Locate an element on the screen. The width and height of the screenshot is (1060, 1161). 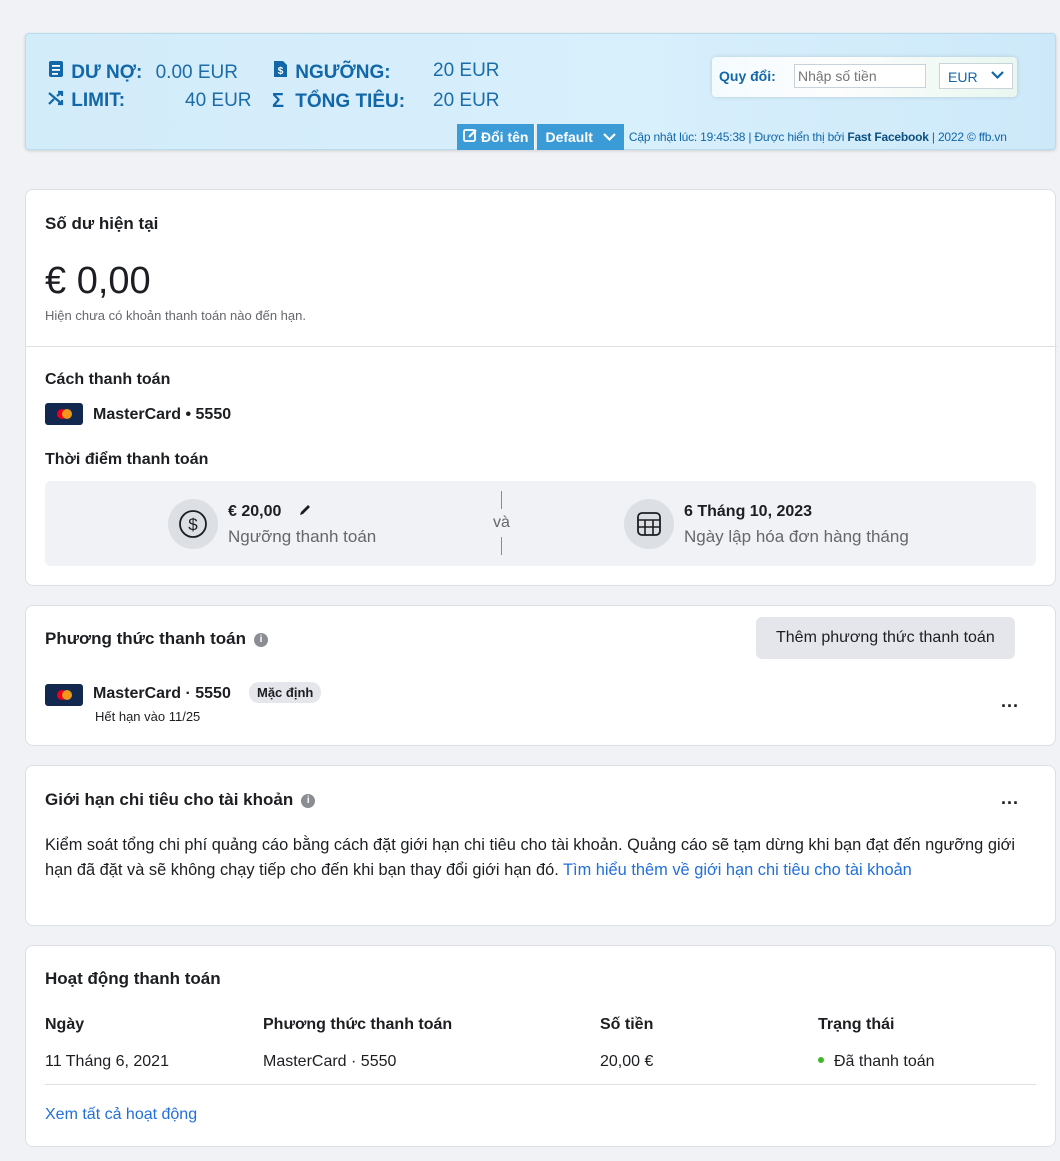
card-expiry: Hết hạn vào 11/25 is located at coordinates (148, 716).